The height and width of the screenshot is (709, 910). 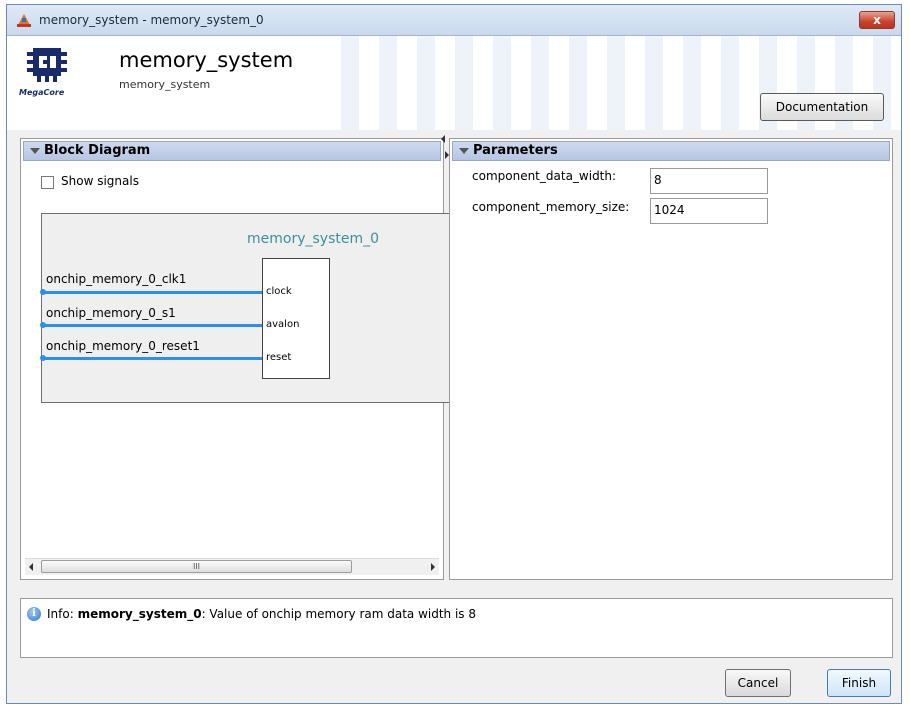 I want to click on signal-endpoint-reset, so click(x=43, y=358).